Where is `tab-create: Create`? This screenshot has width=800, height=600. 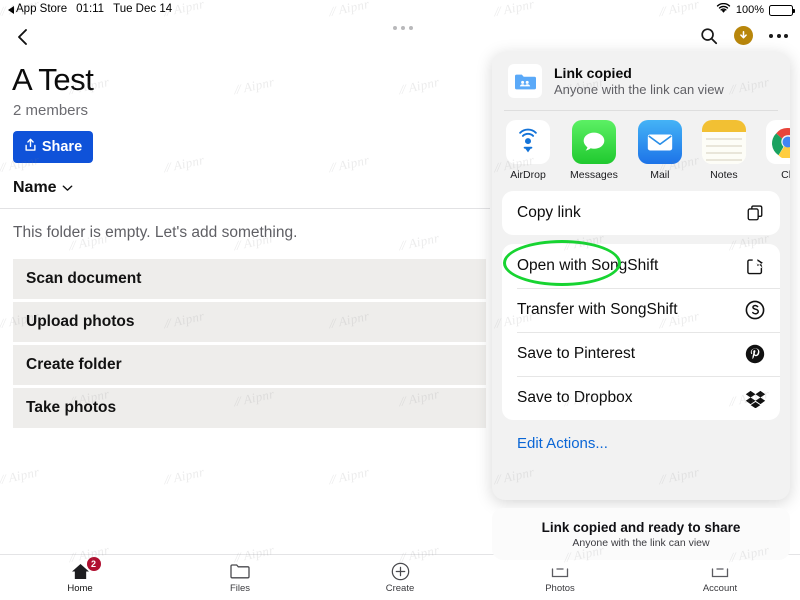 tab-create: Create is located at coordinates (400, 577).